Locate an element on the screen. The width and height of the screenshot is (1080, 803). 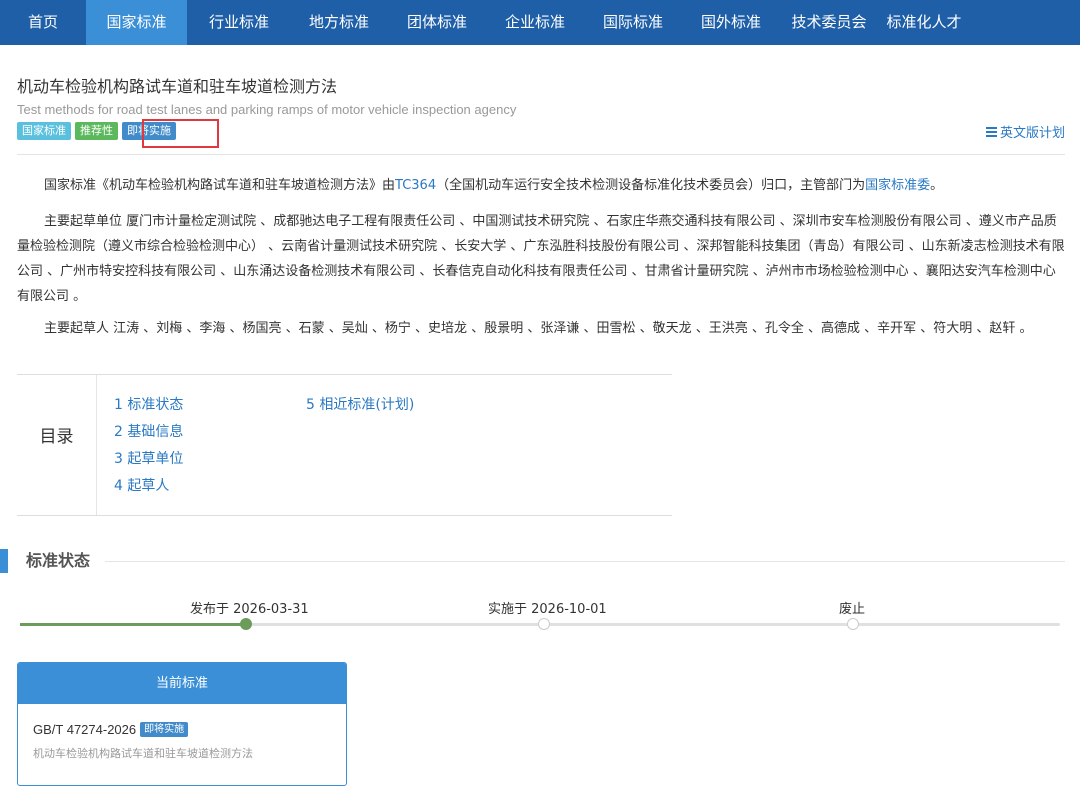
timeline-dot-implemented is located at coordinates (544, 624).